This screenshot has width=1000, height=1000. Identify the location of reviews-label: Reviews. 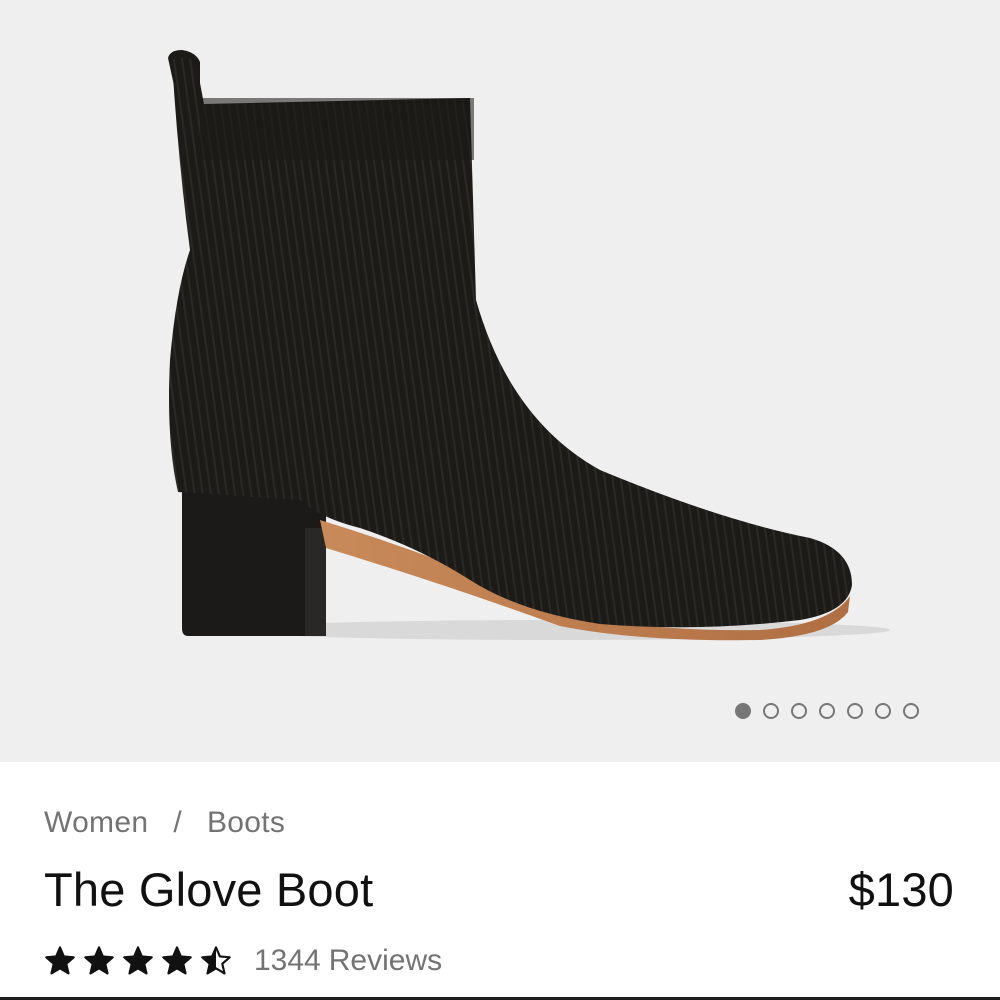
(385, 961).